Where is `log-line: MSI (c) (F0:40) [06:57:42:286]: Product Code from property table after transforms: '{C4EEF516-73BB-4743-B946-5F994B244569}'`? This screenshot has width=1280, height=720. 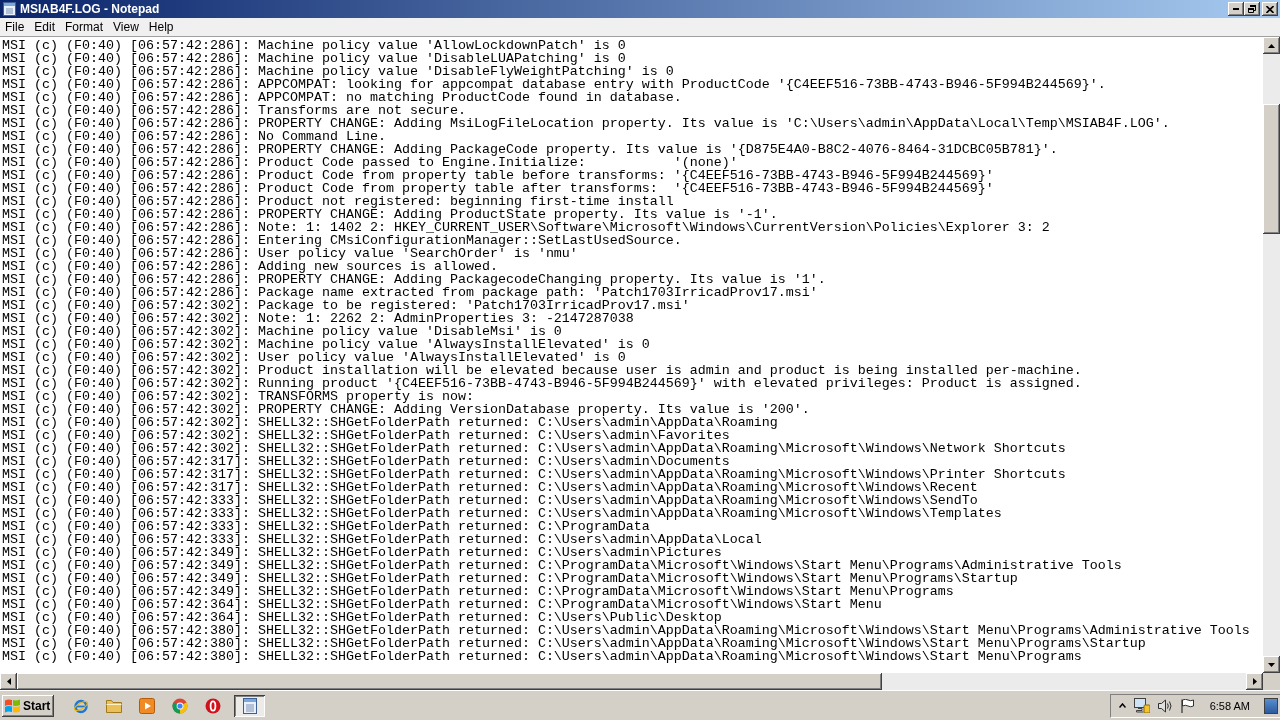
log-line: MSI (c) (F0:40) [06:57:42:286]: Product Code from property table after transforms: '{C4EEF516-73BB-4743-B946-5F994B244569}' is located at coordinates (498, 188).